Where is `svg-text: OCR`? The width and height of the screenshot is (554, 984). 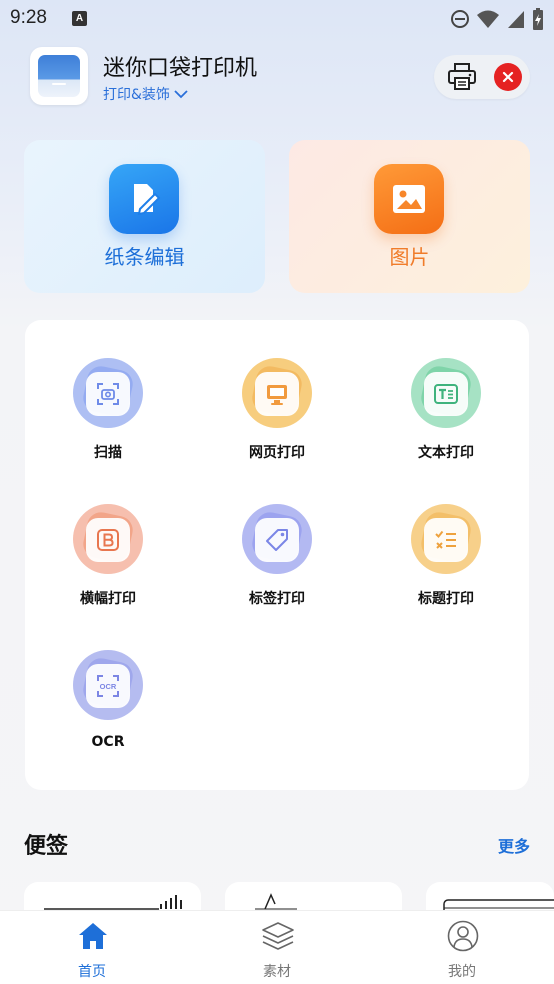
svg-text: OCR is located at coordinates (108, 686).